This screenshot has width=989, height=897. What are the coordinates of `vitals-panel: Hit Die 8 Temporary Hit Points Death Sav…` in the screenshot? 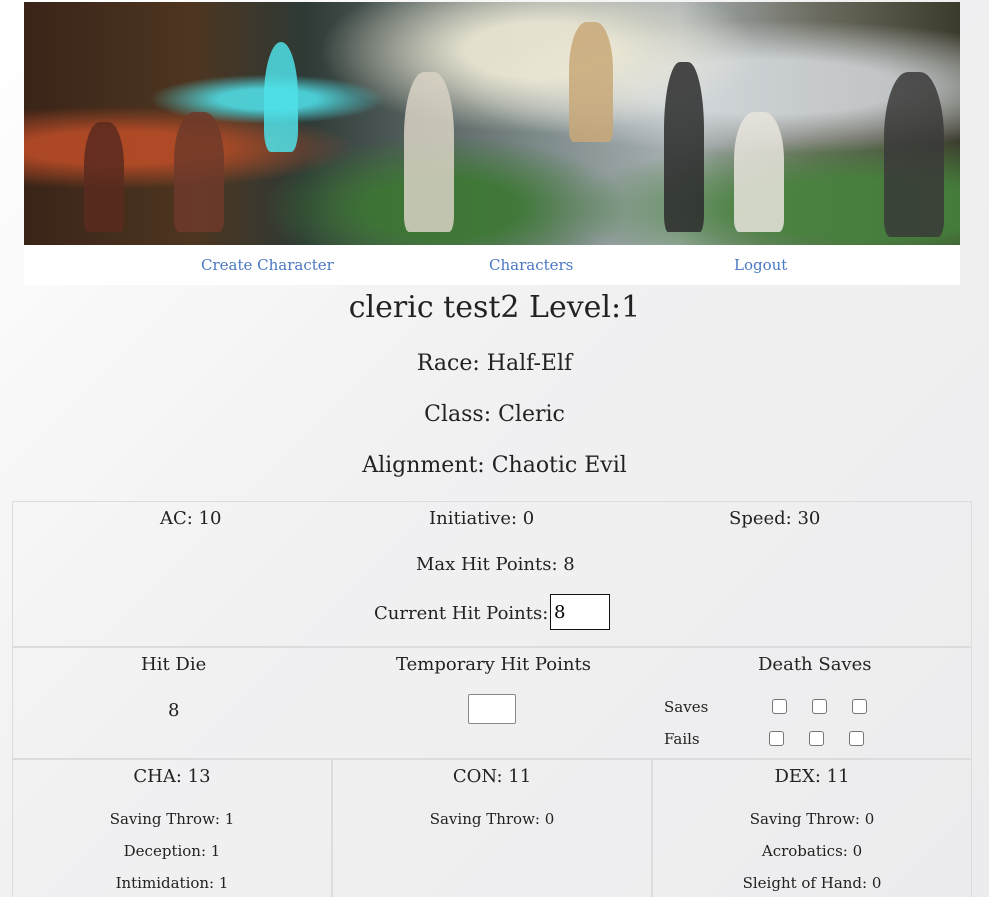 It's located at (492, 703).